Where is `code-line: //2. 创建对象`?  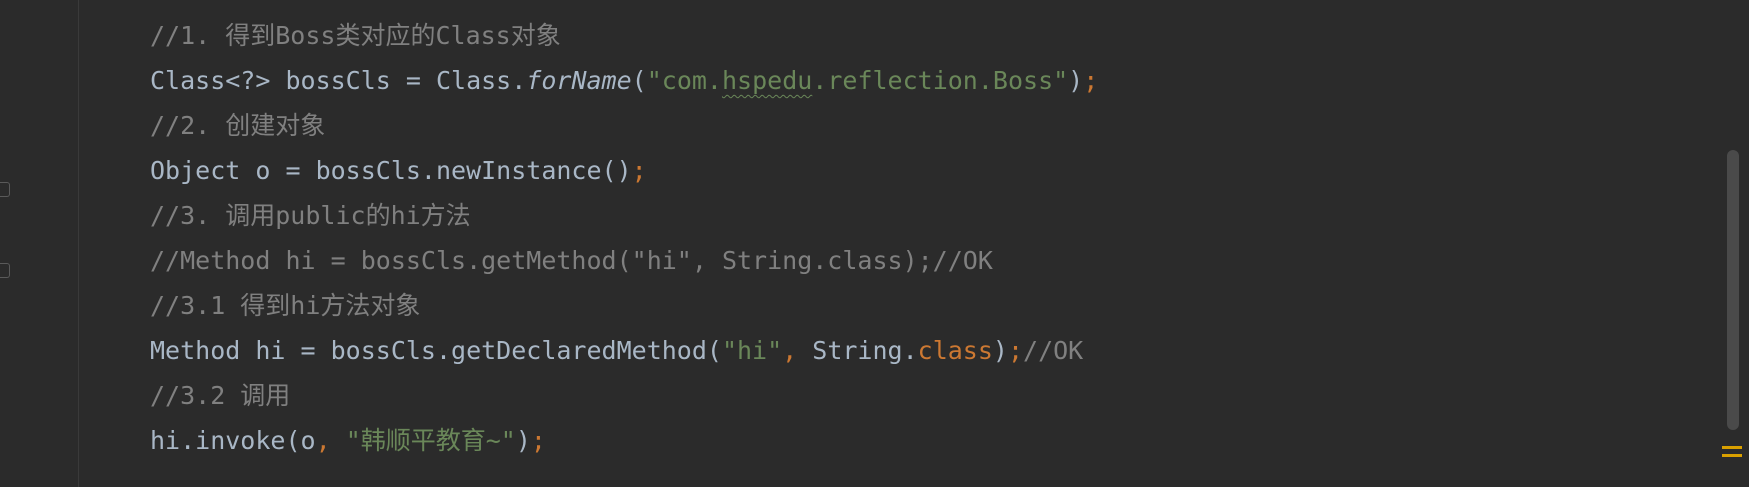
code-line: //2. 创建对象 is located at coordinates (624, 125).